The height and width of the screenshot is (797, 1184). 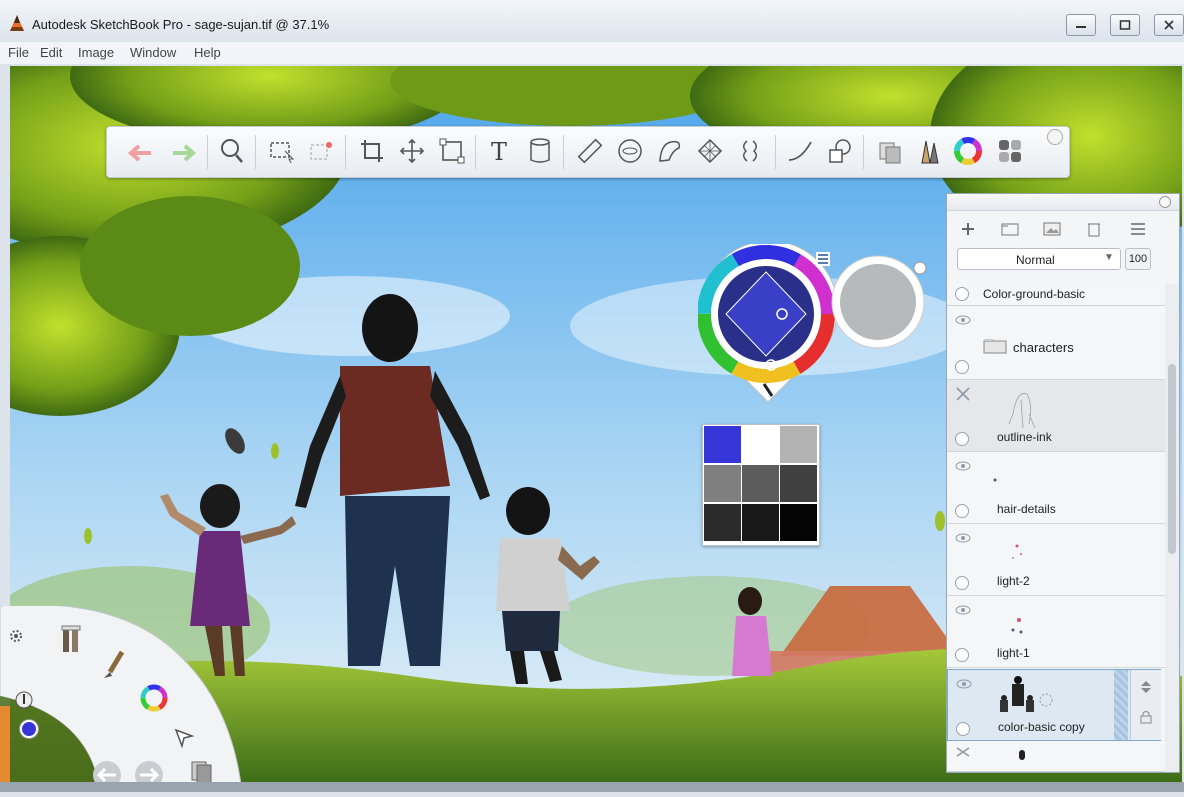 I want to click on undo-button, so click(x=140, y=151).